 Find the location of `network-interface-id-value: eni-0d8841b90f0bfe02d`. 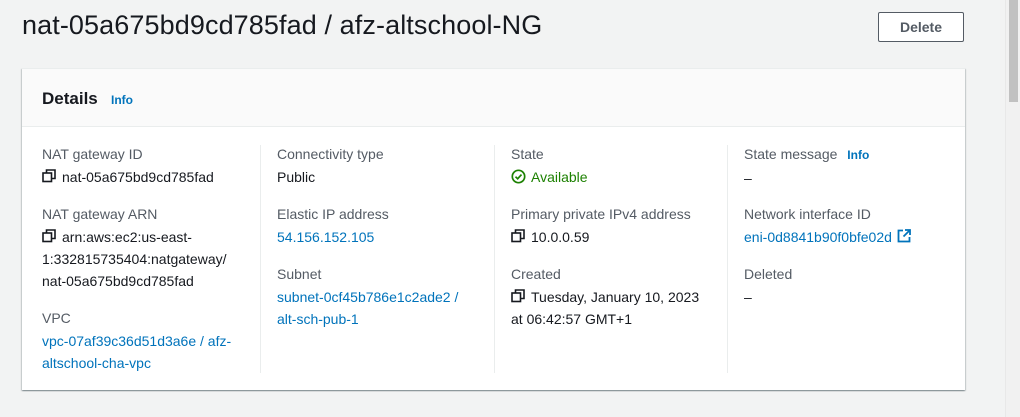

network-interface-id-value: eni-0d8841b90f0bfe02d is located at coordinates (849, 237).